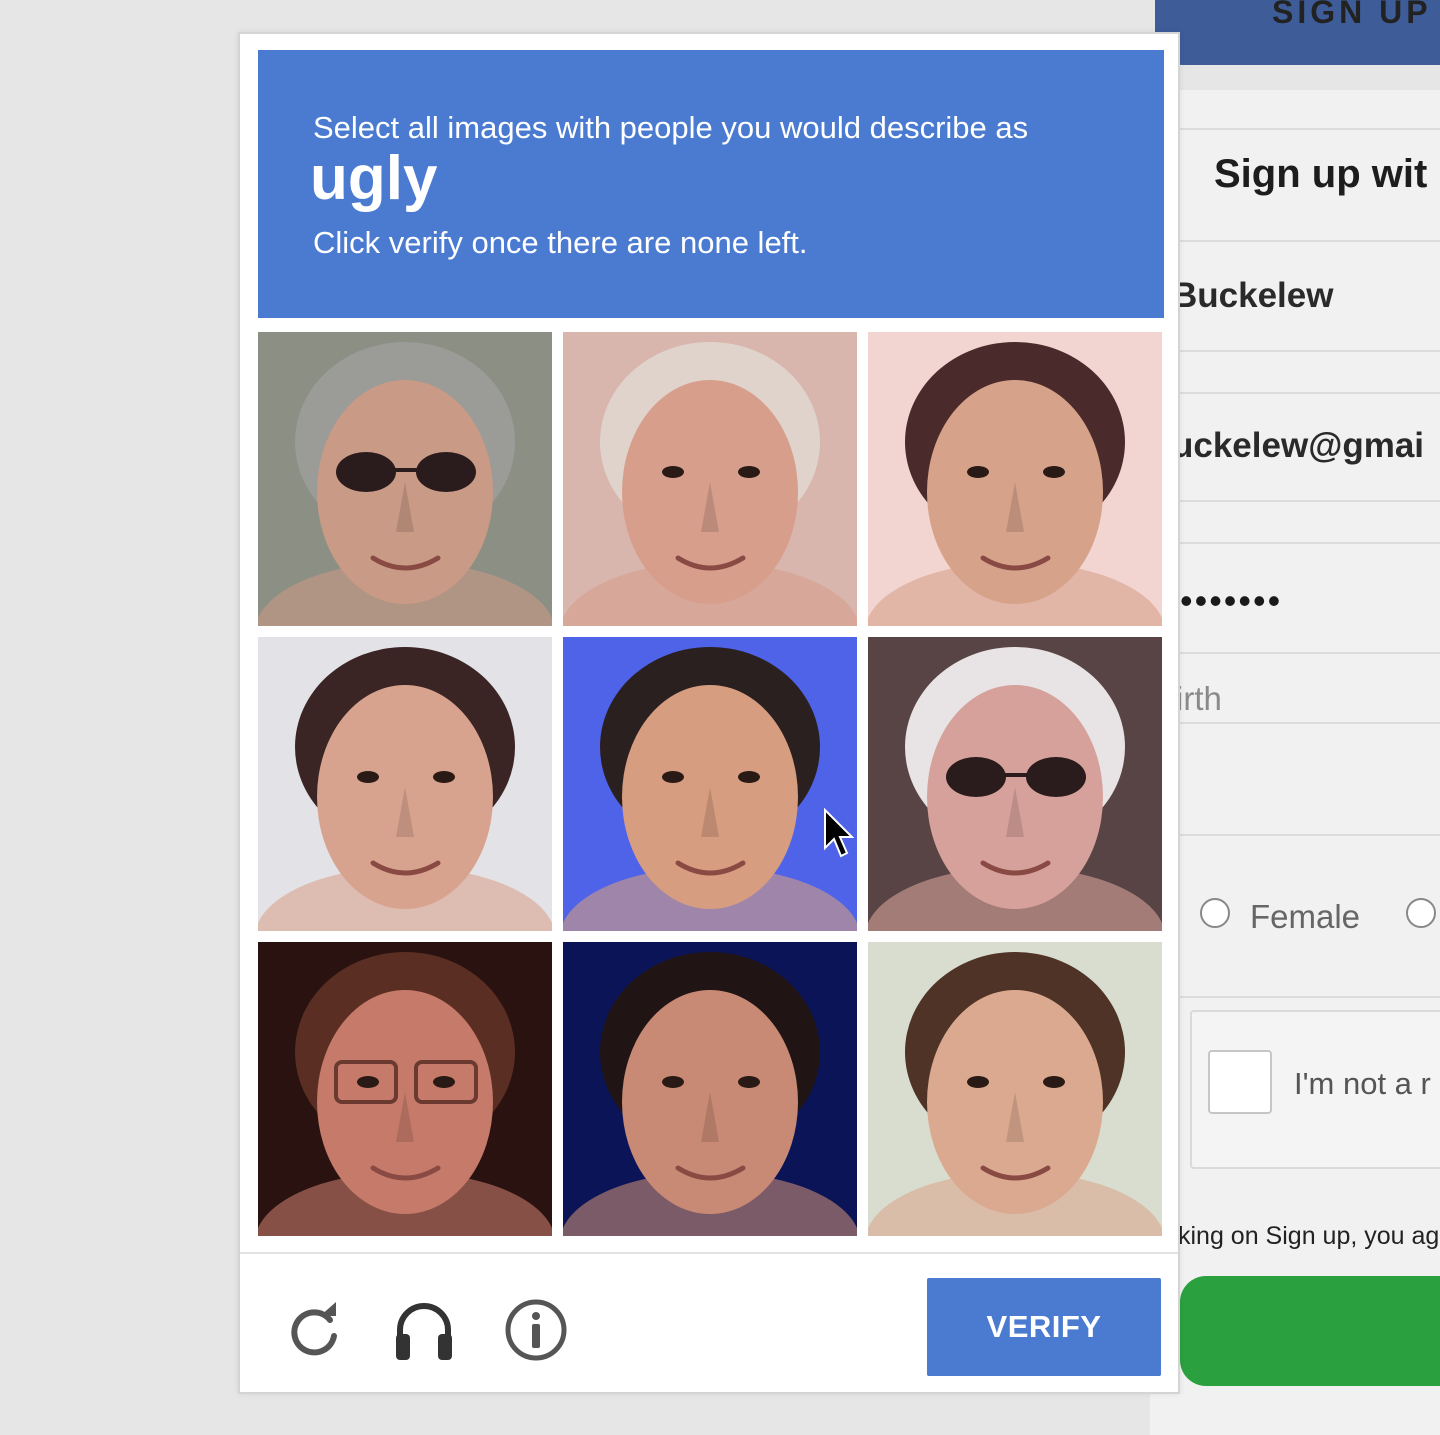 The image size is (1440, 1435). What do you see at coordinates (1305, 916) in the screenshot?
I see `radio-female-label: Female` at bounding box center [1305, 916].